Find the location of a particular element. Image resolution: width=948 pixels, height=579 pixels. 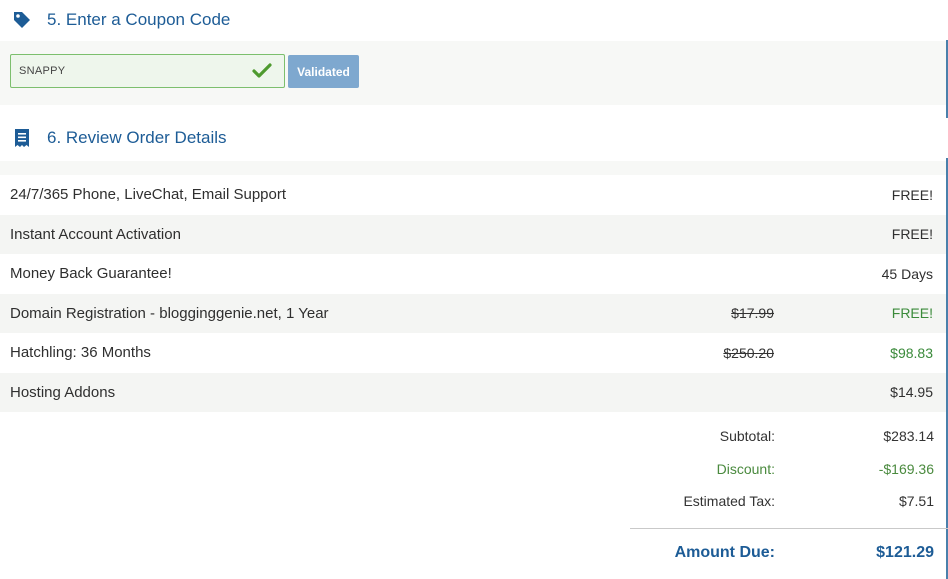

coupon-section-title: 5. Enter a Coupon Code is located at coordinates (139, 19).